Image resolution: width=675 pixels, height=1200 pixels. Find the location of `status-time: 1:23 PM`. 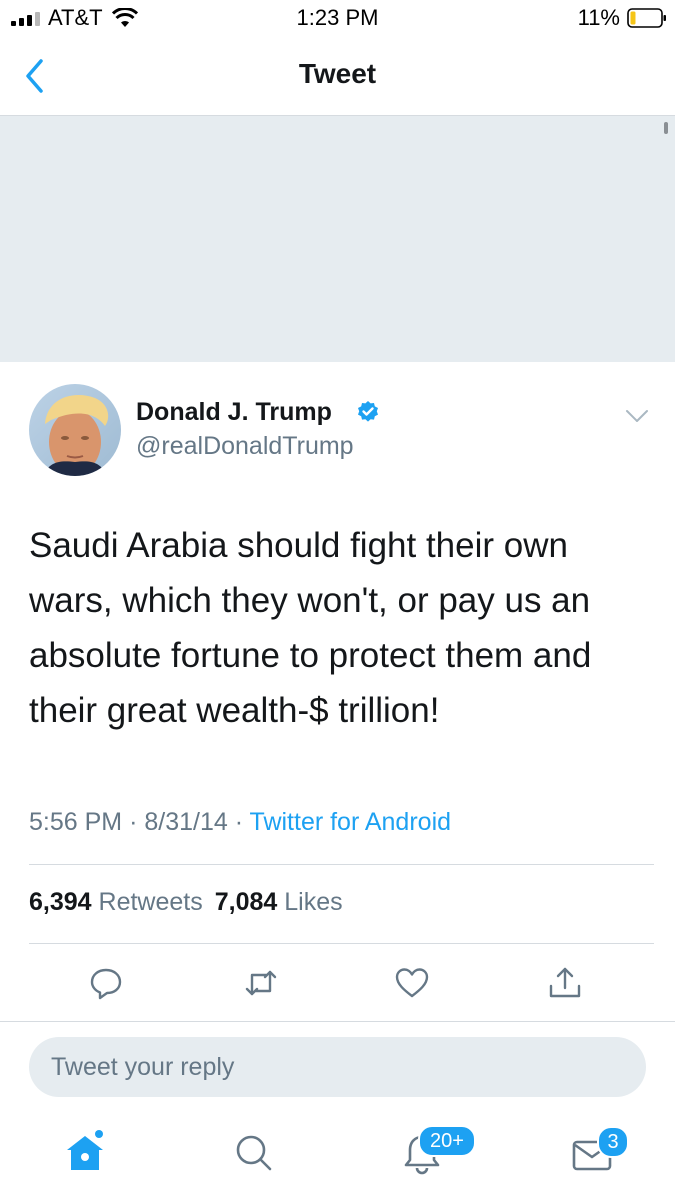

status-time: 1:23 PM is located at coordinates (337, 17).